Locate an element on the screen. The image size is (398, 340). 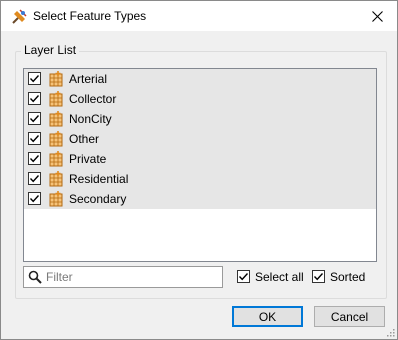
resize-grip-icon is located at coordinates (390, 332).